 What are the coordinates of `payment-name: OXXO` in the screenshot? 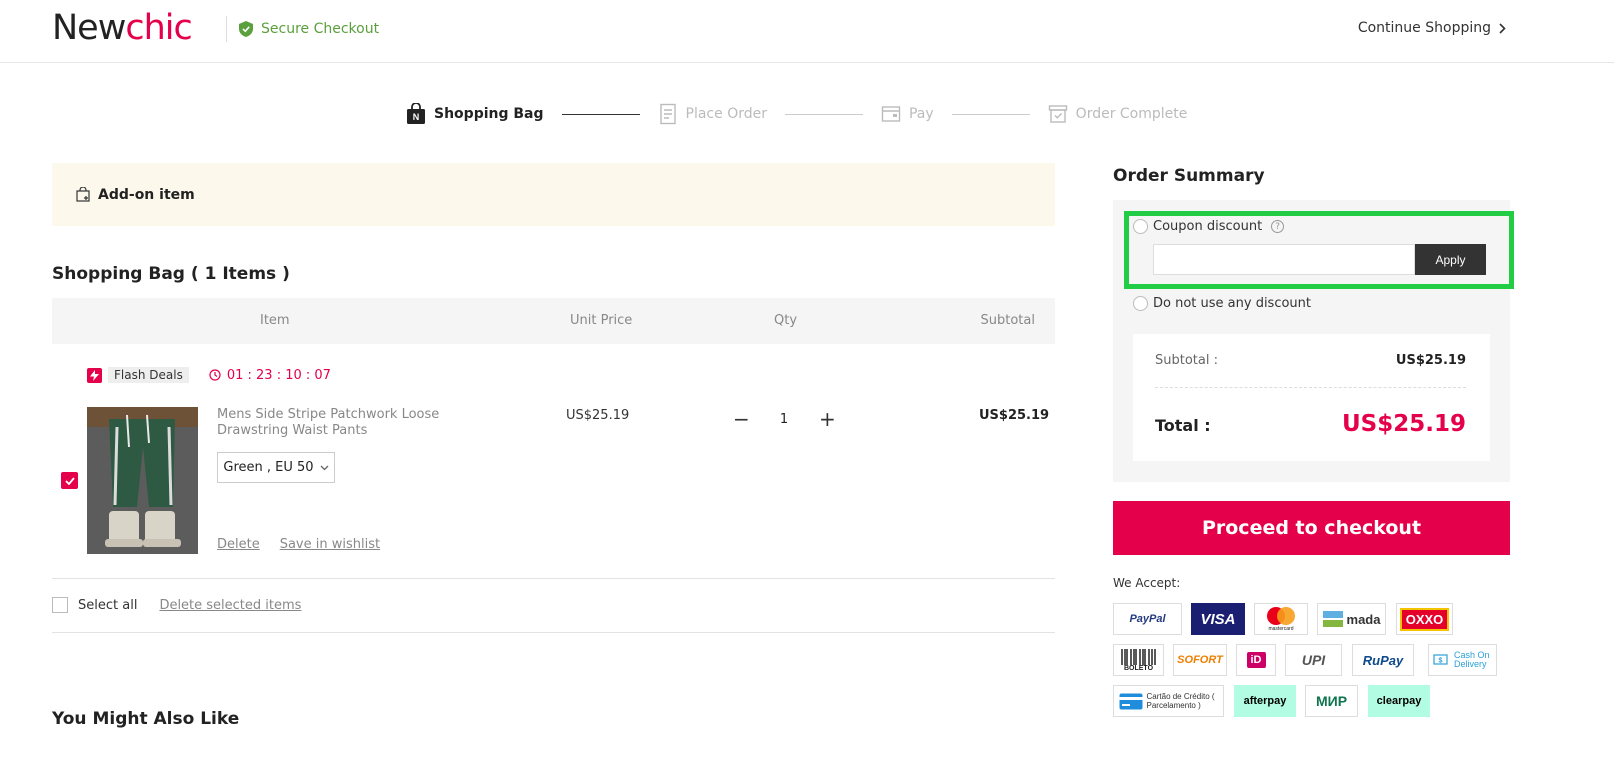 It's located at (1424, 619).